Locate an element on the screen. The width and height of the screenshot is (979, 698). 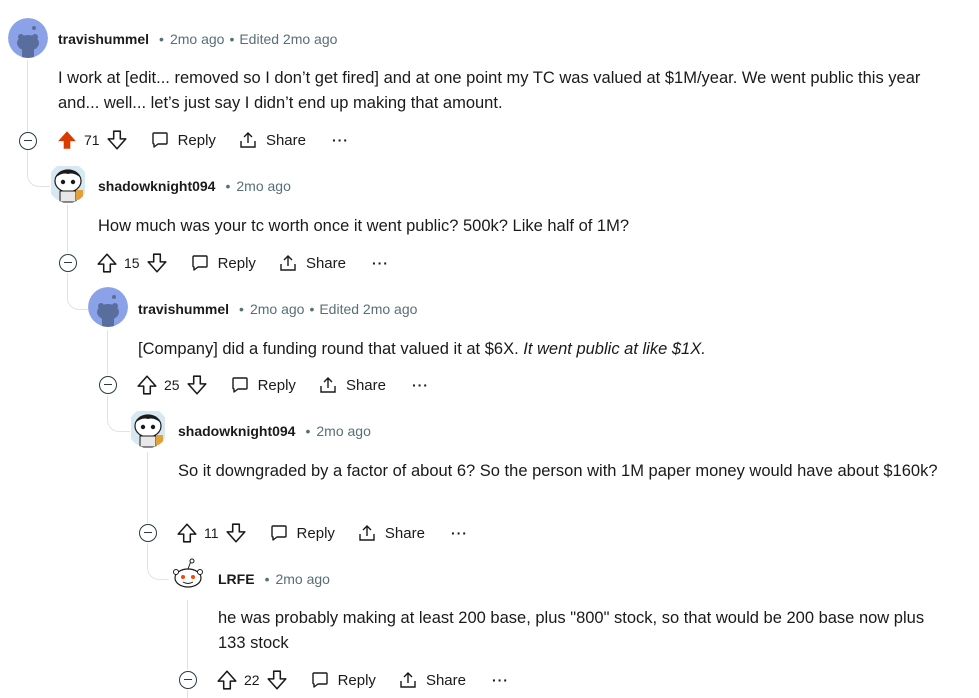
vote-group: 15 is located at coordinates (132, 263).